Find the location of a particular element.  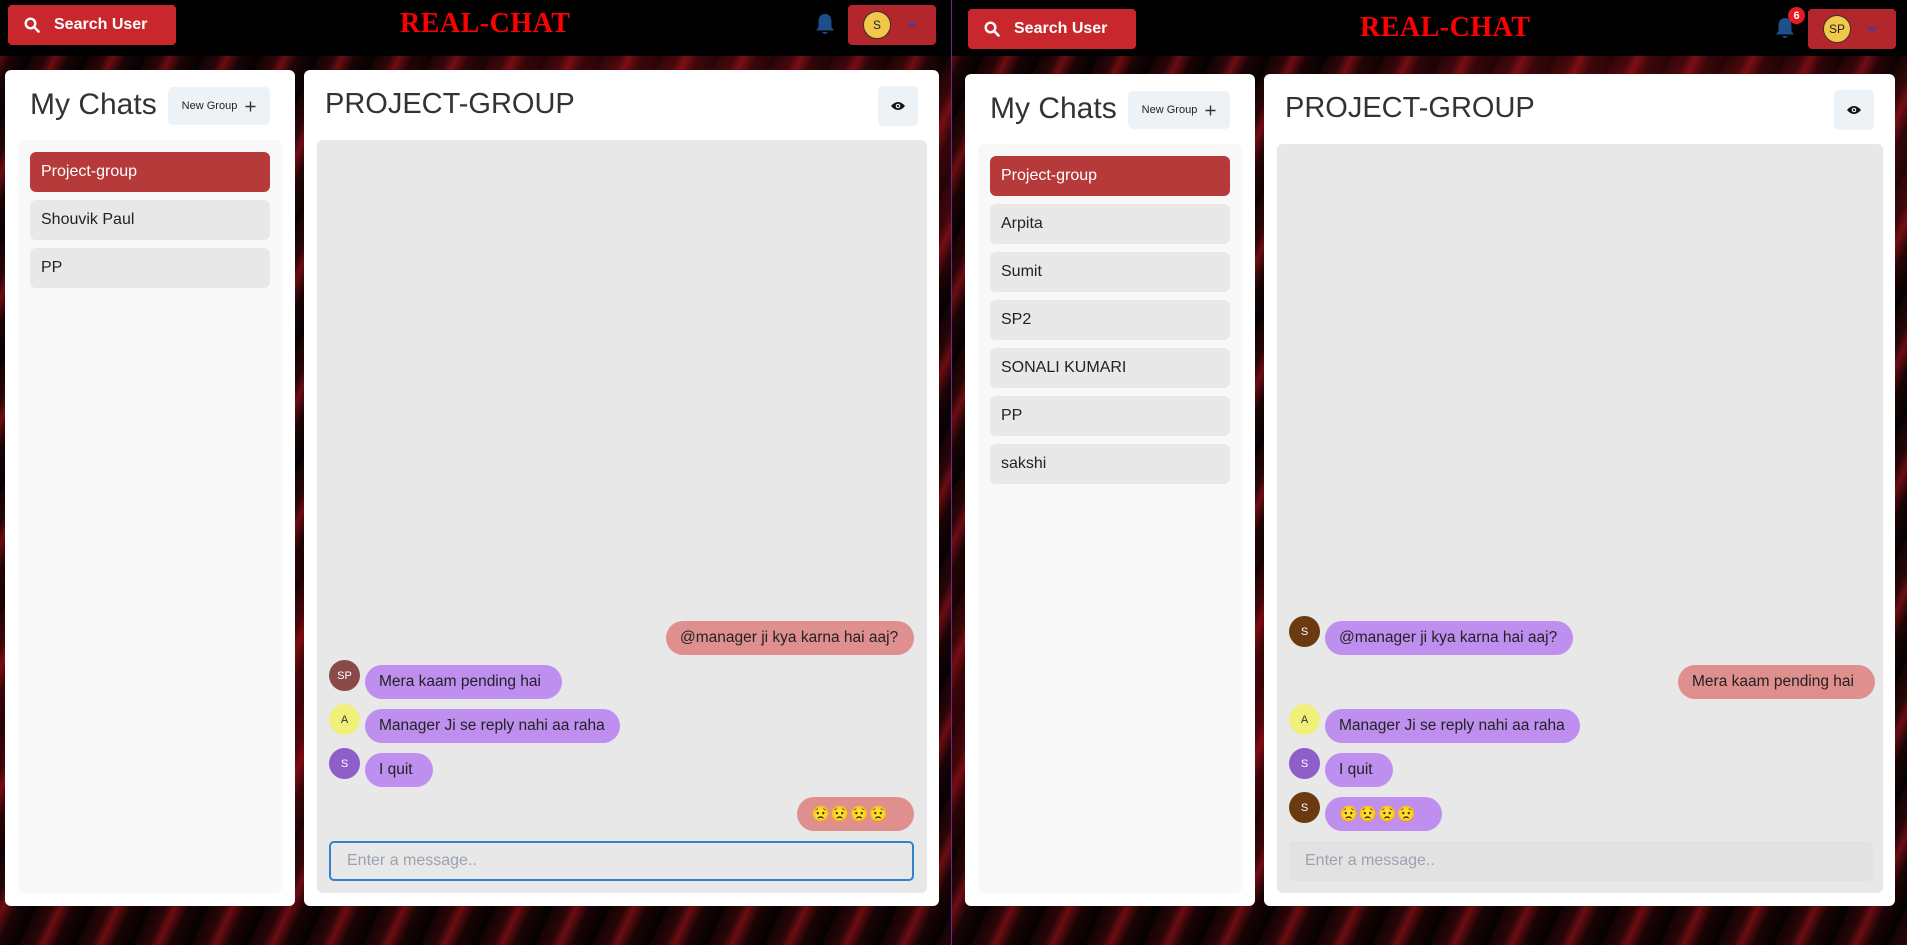

profile-menu-button: S is located at coordinates (892, 25).